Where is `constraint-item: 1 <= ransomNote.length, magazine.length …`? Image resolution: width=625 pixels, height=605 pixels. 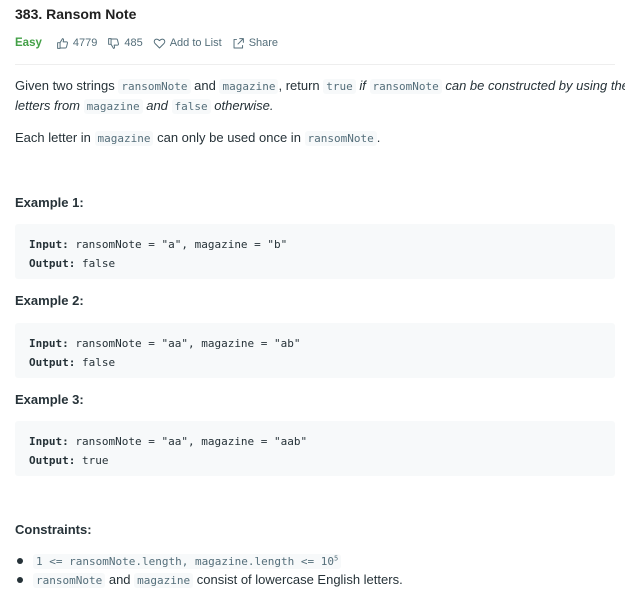 constraint-item: 1 <= ransomNote.length, magazine.length … is located at coordinates (179, 561).